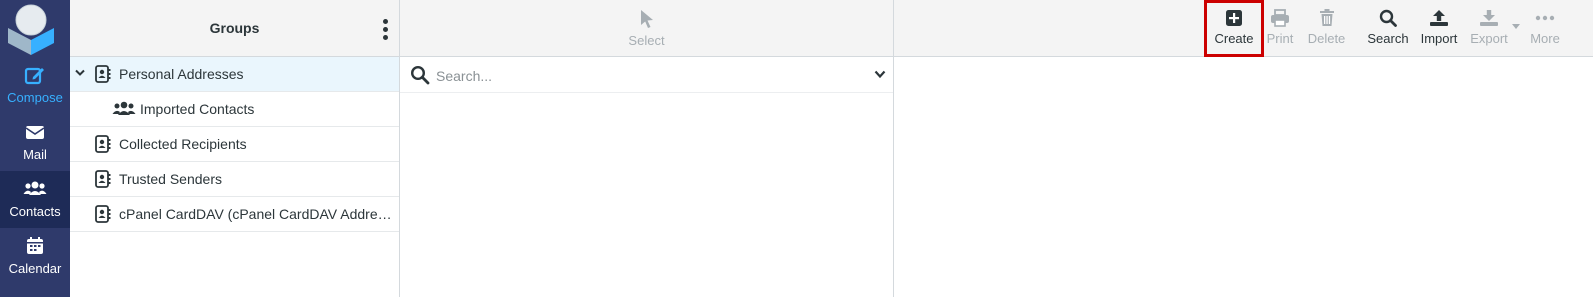 The width and height of the screenshot is (1593, 297). What do you see at coordinates (1489, 38) in the screenshot?
I see `export-label: Export` at bounding box center [1489, 38].